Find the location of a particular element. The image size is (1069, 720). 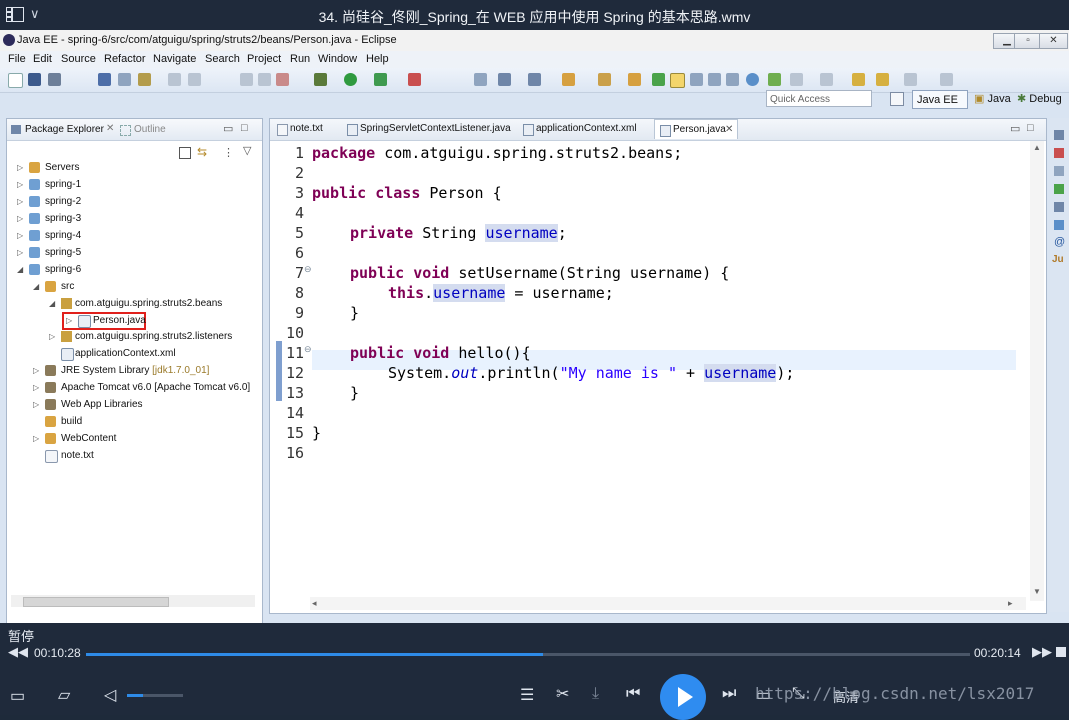

code-line-15: } is located at coordinates (316, 433).